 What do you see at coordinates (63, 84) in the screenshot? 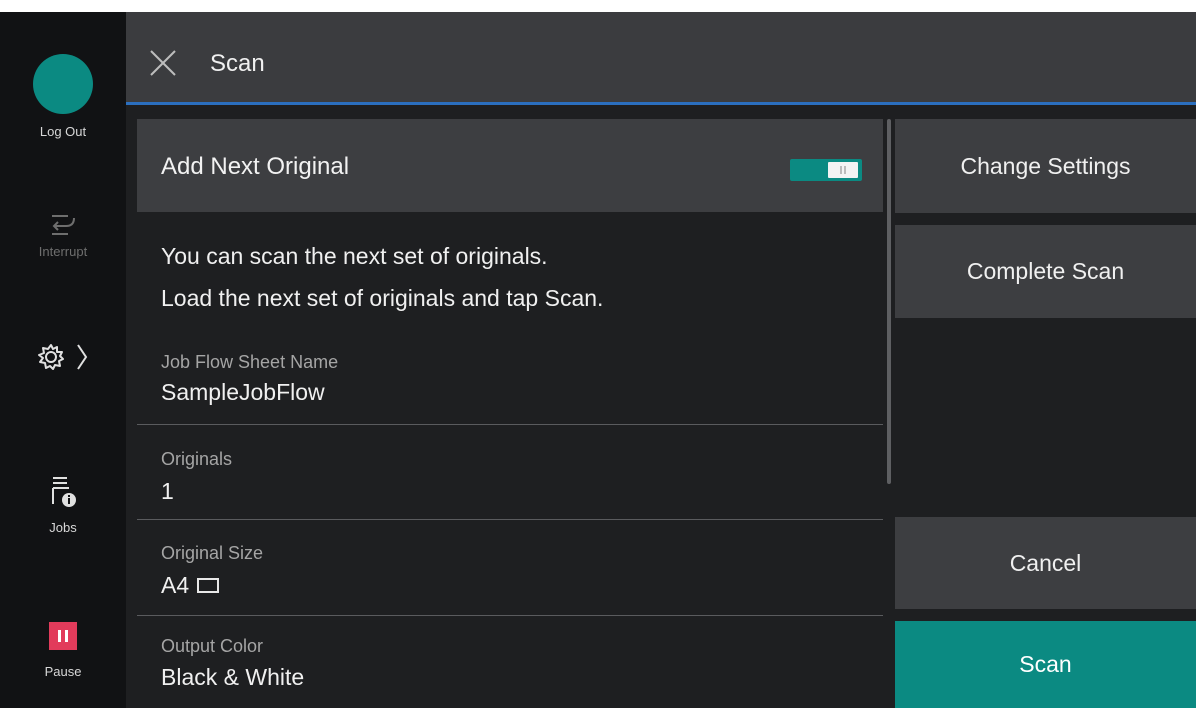
I see `avatar` at bounding box center [63, 84].